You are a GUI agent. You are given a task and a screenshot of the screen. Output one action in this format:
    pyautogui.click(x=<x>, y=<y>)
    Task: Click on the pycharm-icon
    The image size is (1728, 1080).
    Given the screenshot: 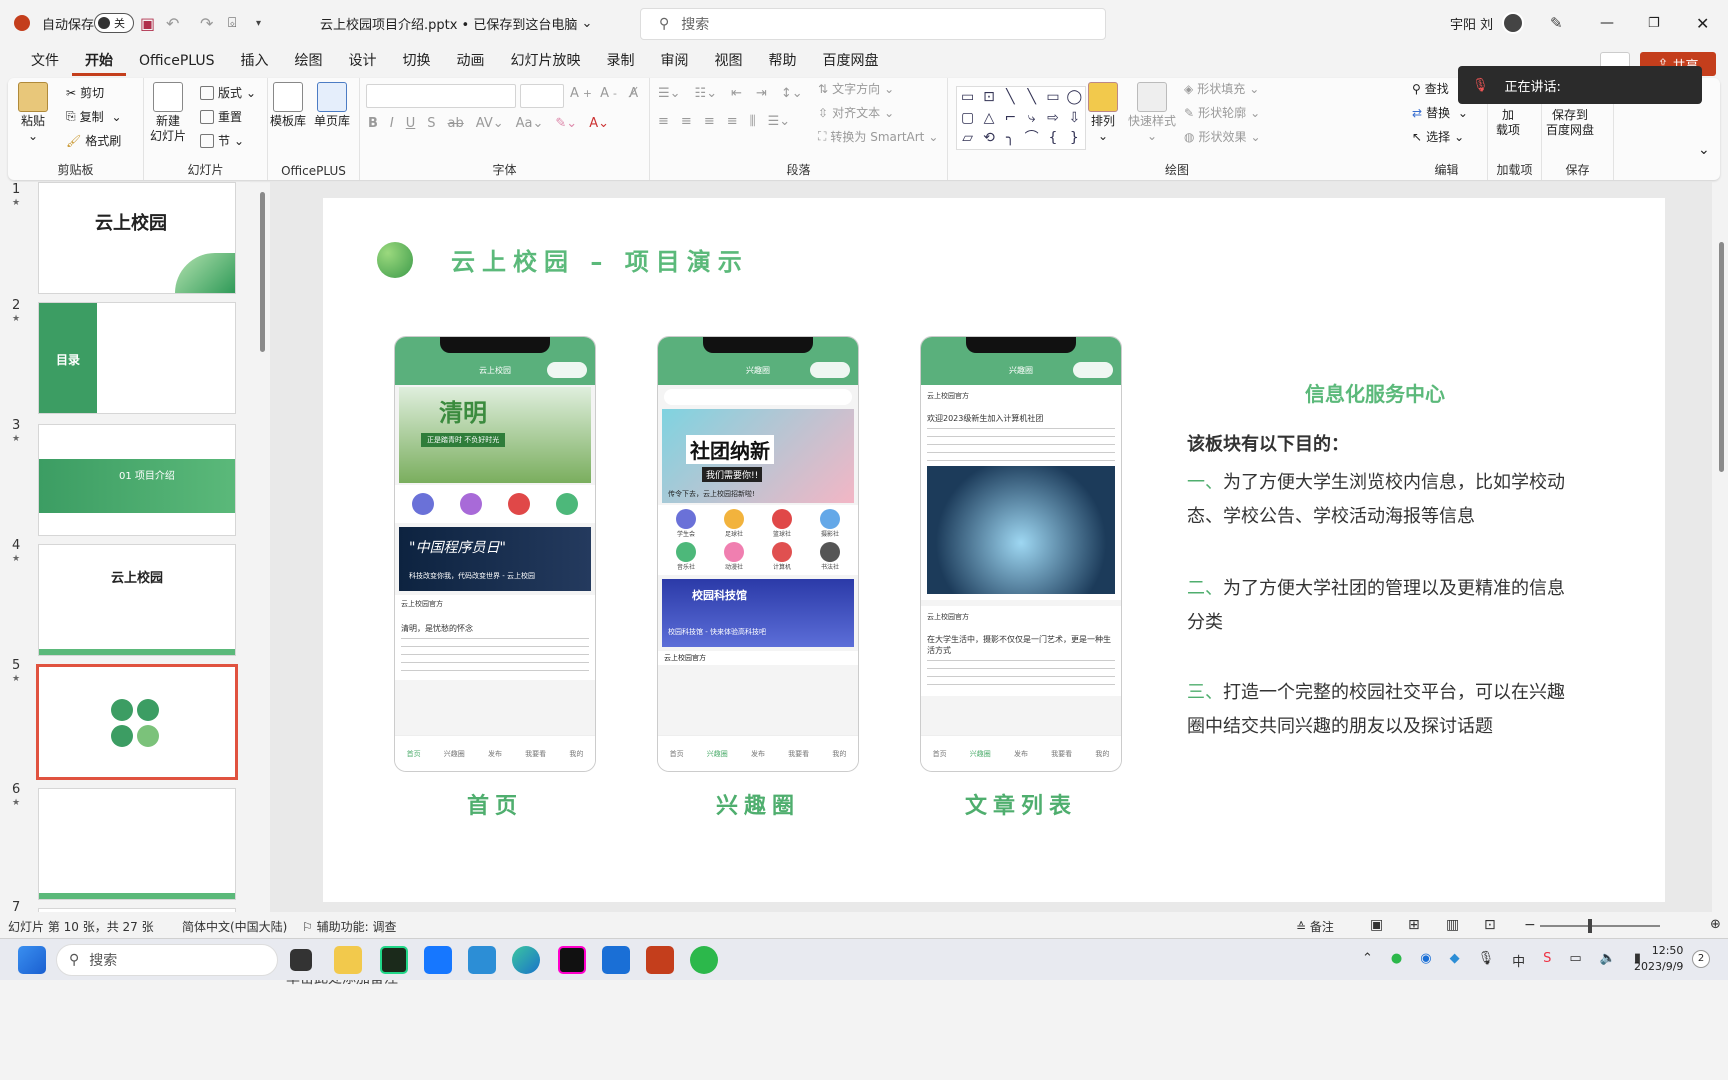 What is the action you would take?
    pyautogui.click(x=394, y=960)
    